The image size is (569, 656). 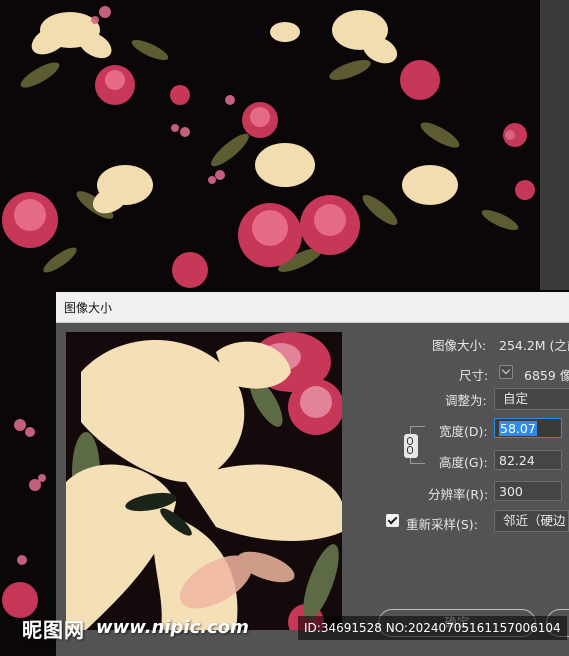 What do you see at coordinates (531, 399) in the screenshot?
I see `fit-to-select: 自定` at bounding box center [531, 399].